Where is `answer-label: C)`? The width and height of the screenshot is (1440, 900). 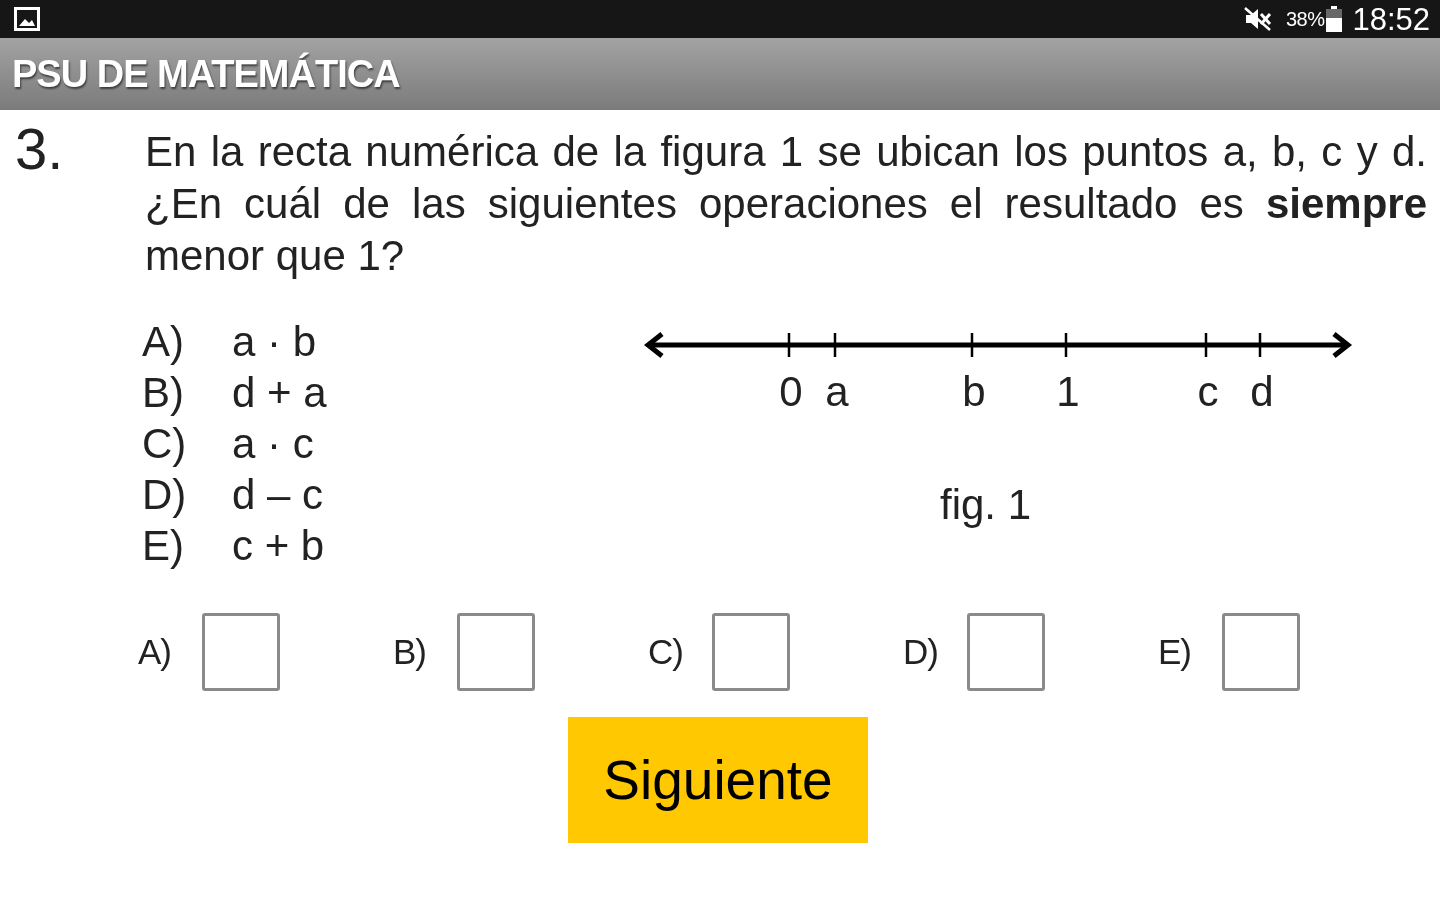 answer-label: C) is located at coordinates (666, 651).